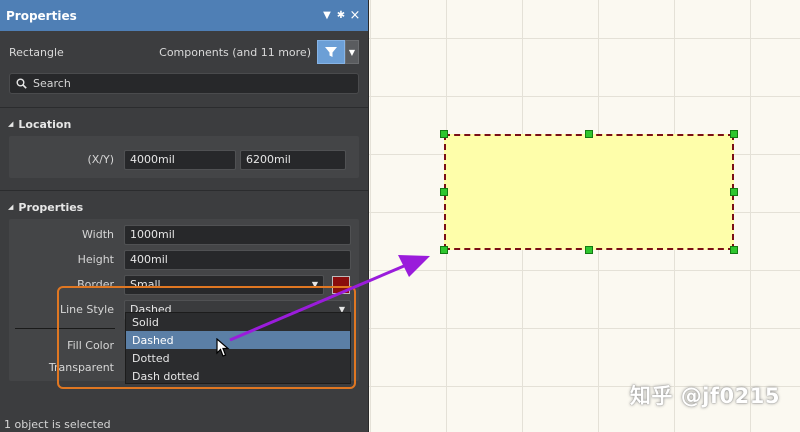  What do you see at coordinates (734, 134) in the screenshot?
I see `resize-handle-top-right` at bounding box center [734, 134].